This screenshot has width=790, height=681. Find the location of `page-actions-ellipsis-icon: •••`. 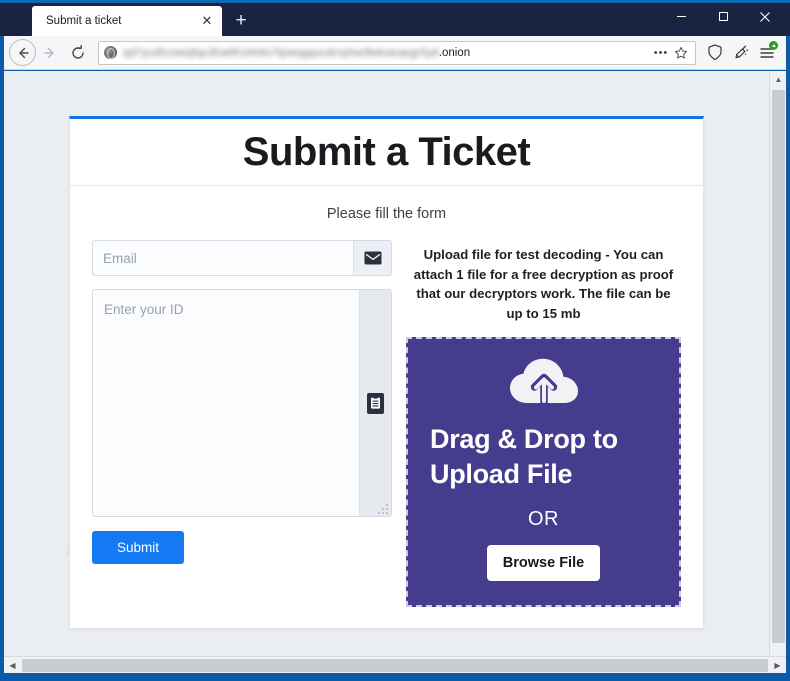

page-actions-ellipsis-icon: ••• is located at coordinates (661, 53).